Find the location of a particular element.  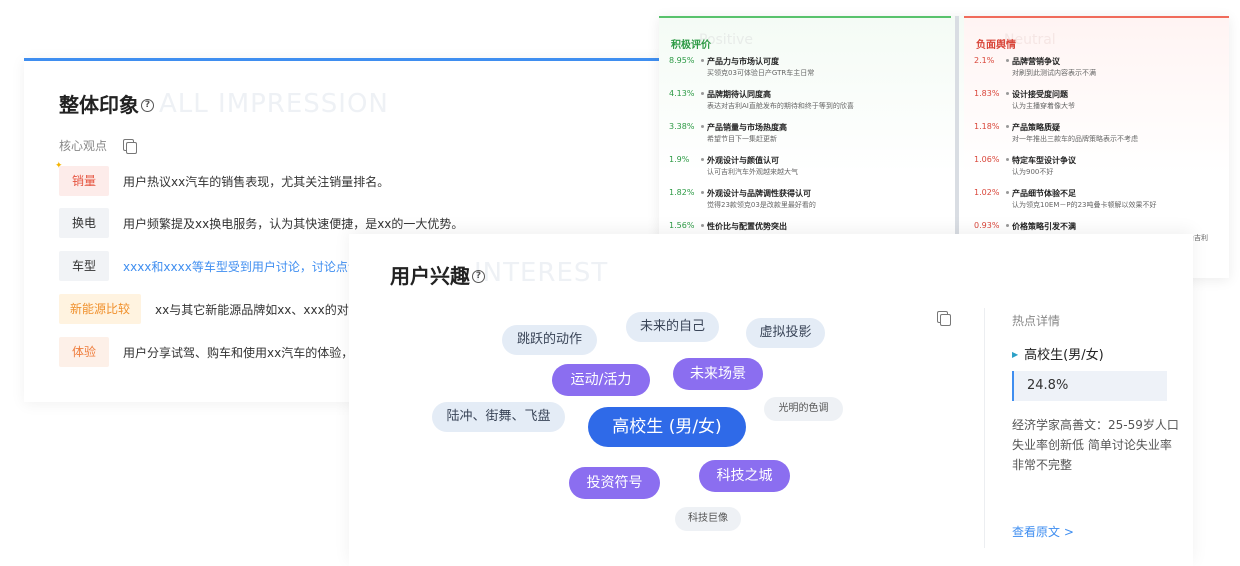

impression-text: 用户热议xx汽车的销售表现，尤其关注销量排名。 is located at coordinates (256, 181).